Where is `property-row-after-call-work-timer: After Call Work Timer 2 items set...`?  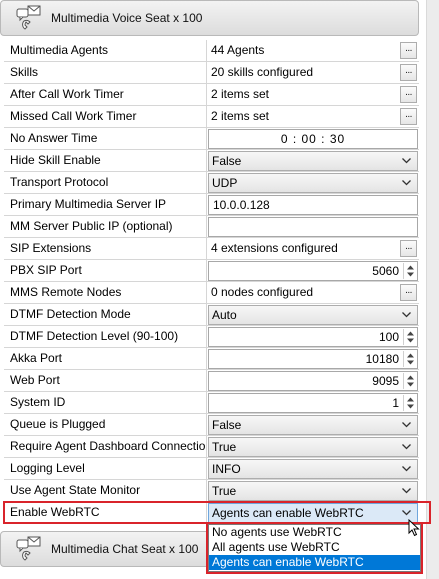 property-row-after-call-work-timer: After Call Work Timer 2 items set... is located at coordinates (211, 95).